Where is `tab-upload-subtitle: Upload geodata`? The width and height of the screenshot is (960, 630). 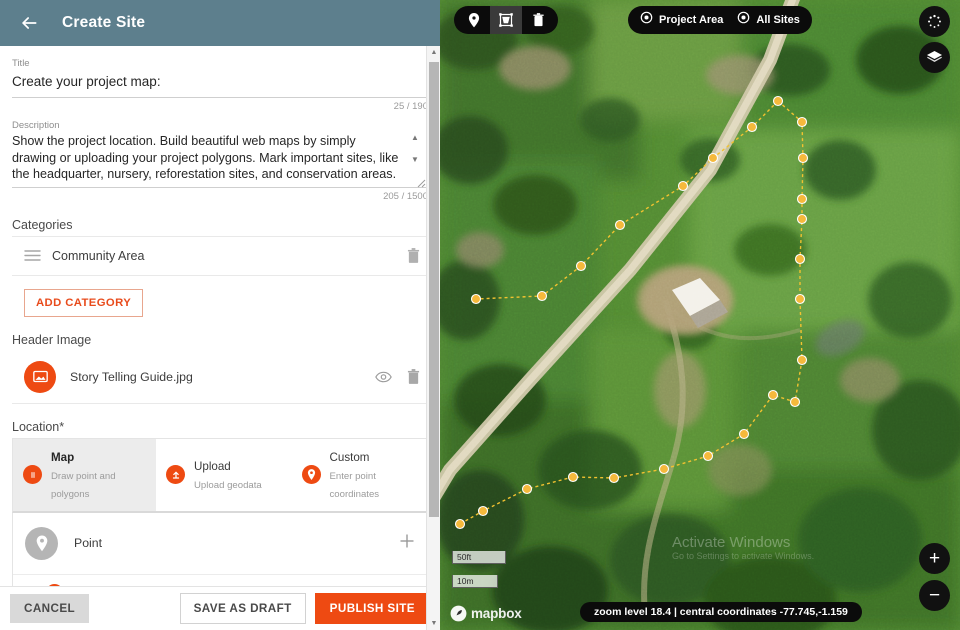
tab-upload-subtitle: Upload geodata is located at coordinates (228, 485).